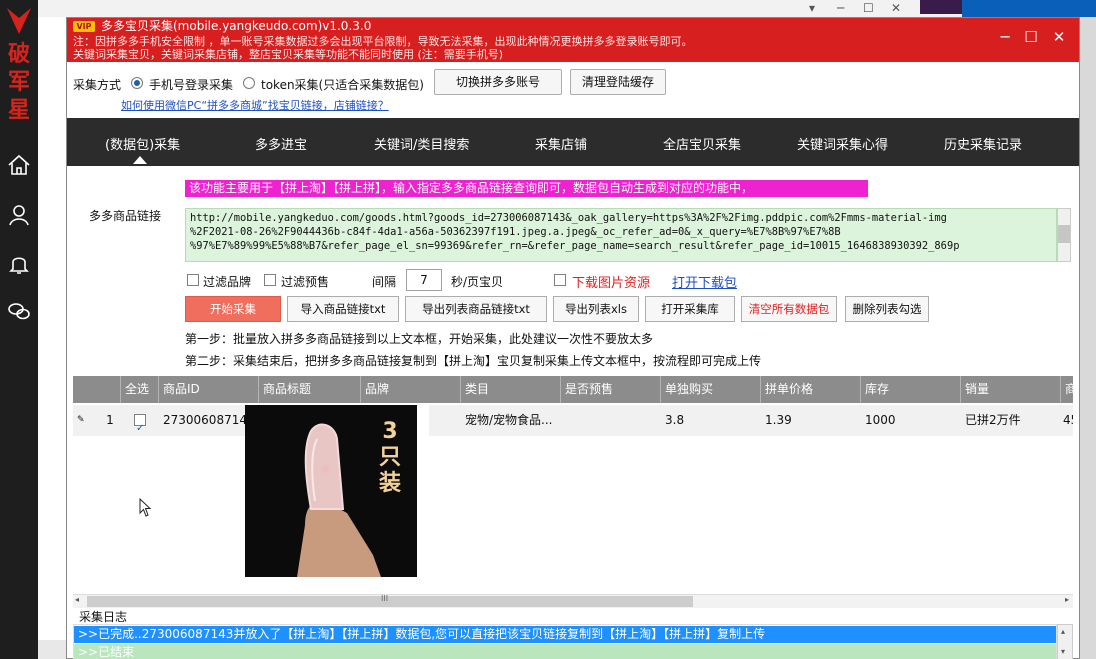 The image size is (1096, 659). Describe the element at coordinates (384, 282) in the screenshot. I see `interval-label: 间隔` at that location.